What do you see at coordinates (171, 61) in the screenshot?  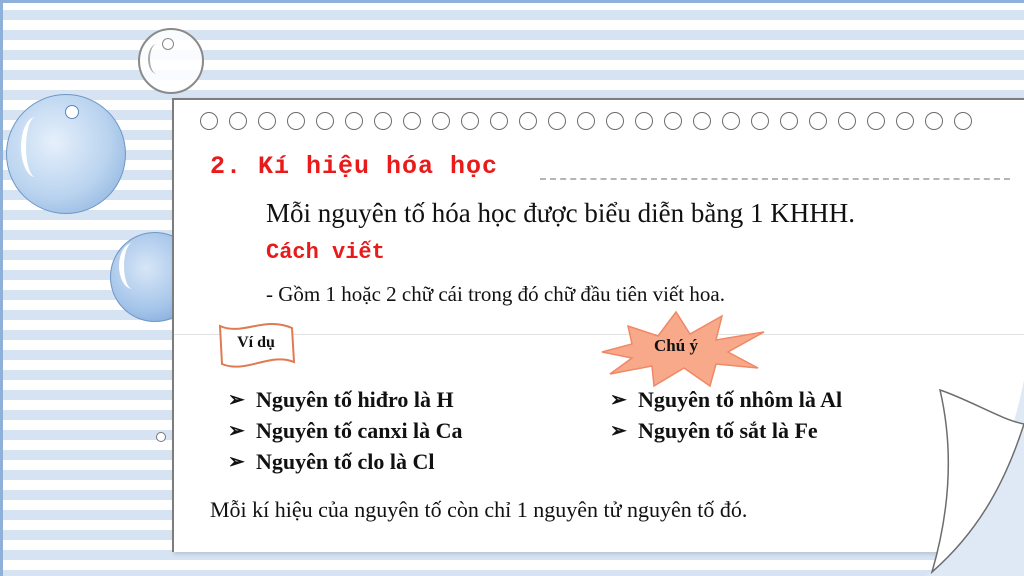 I see `bubble-small-decoration` at bounding box center [171, 61].